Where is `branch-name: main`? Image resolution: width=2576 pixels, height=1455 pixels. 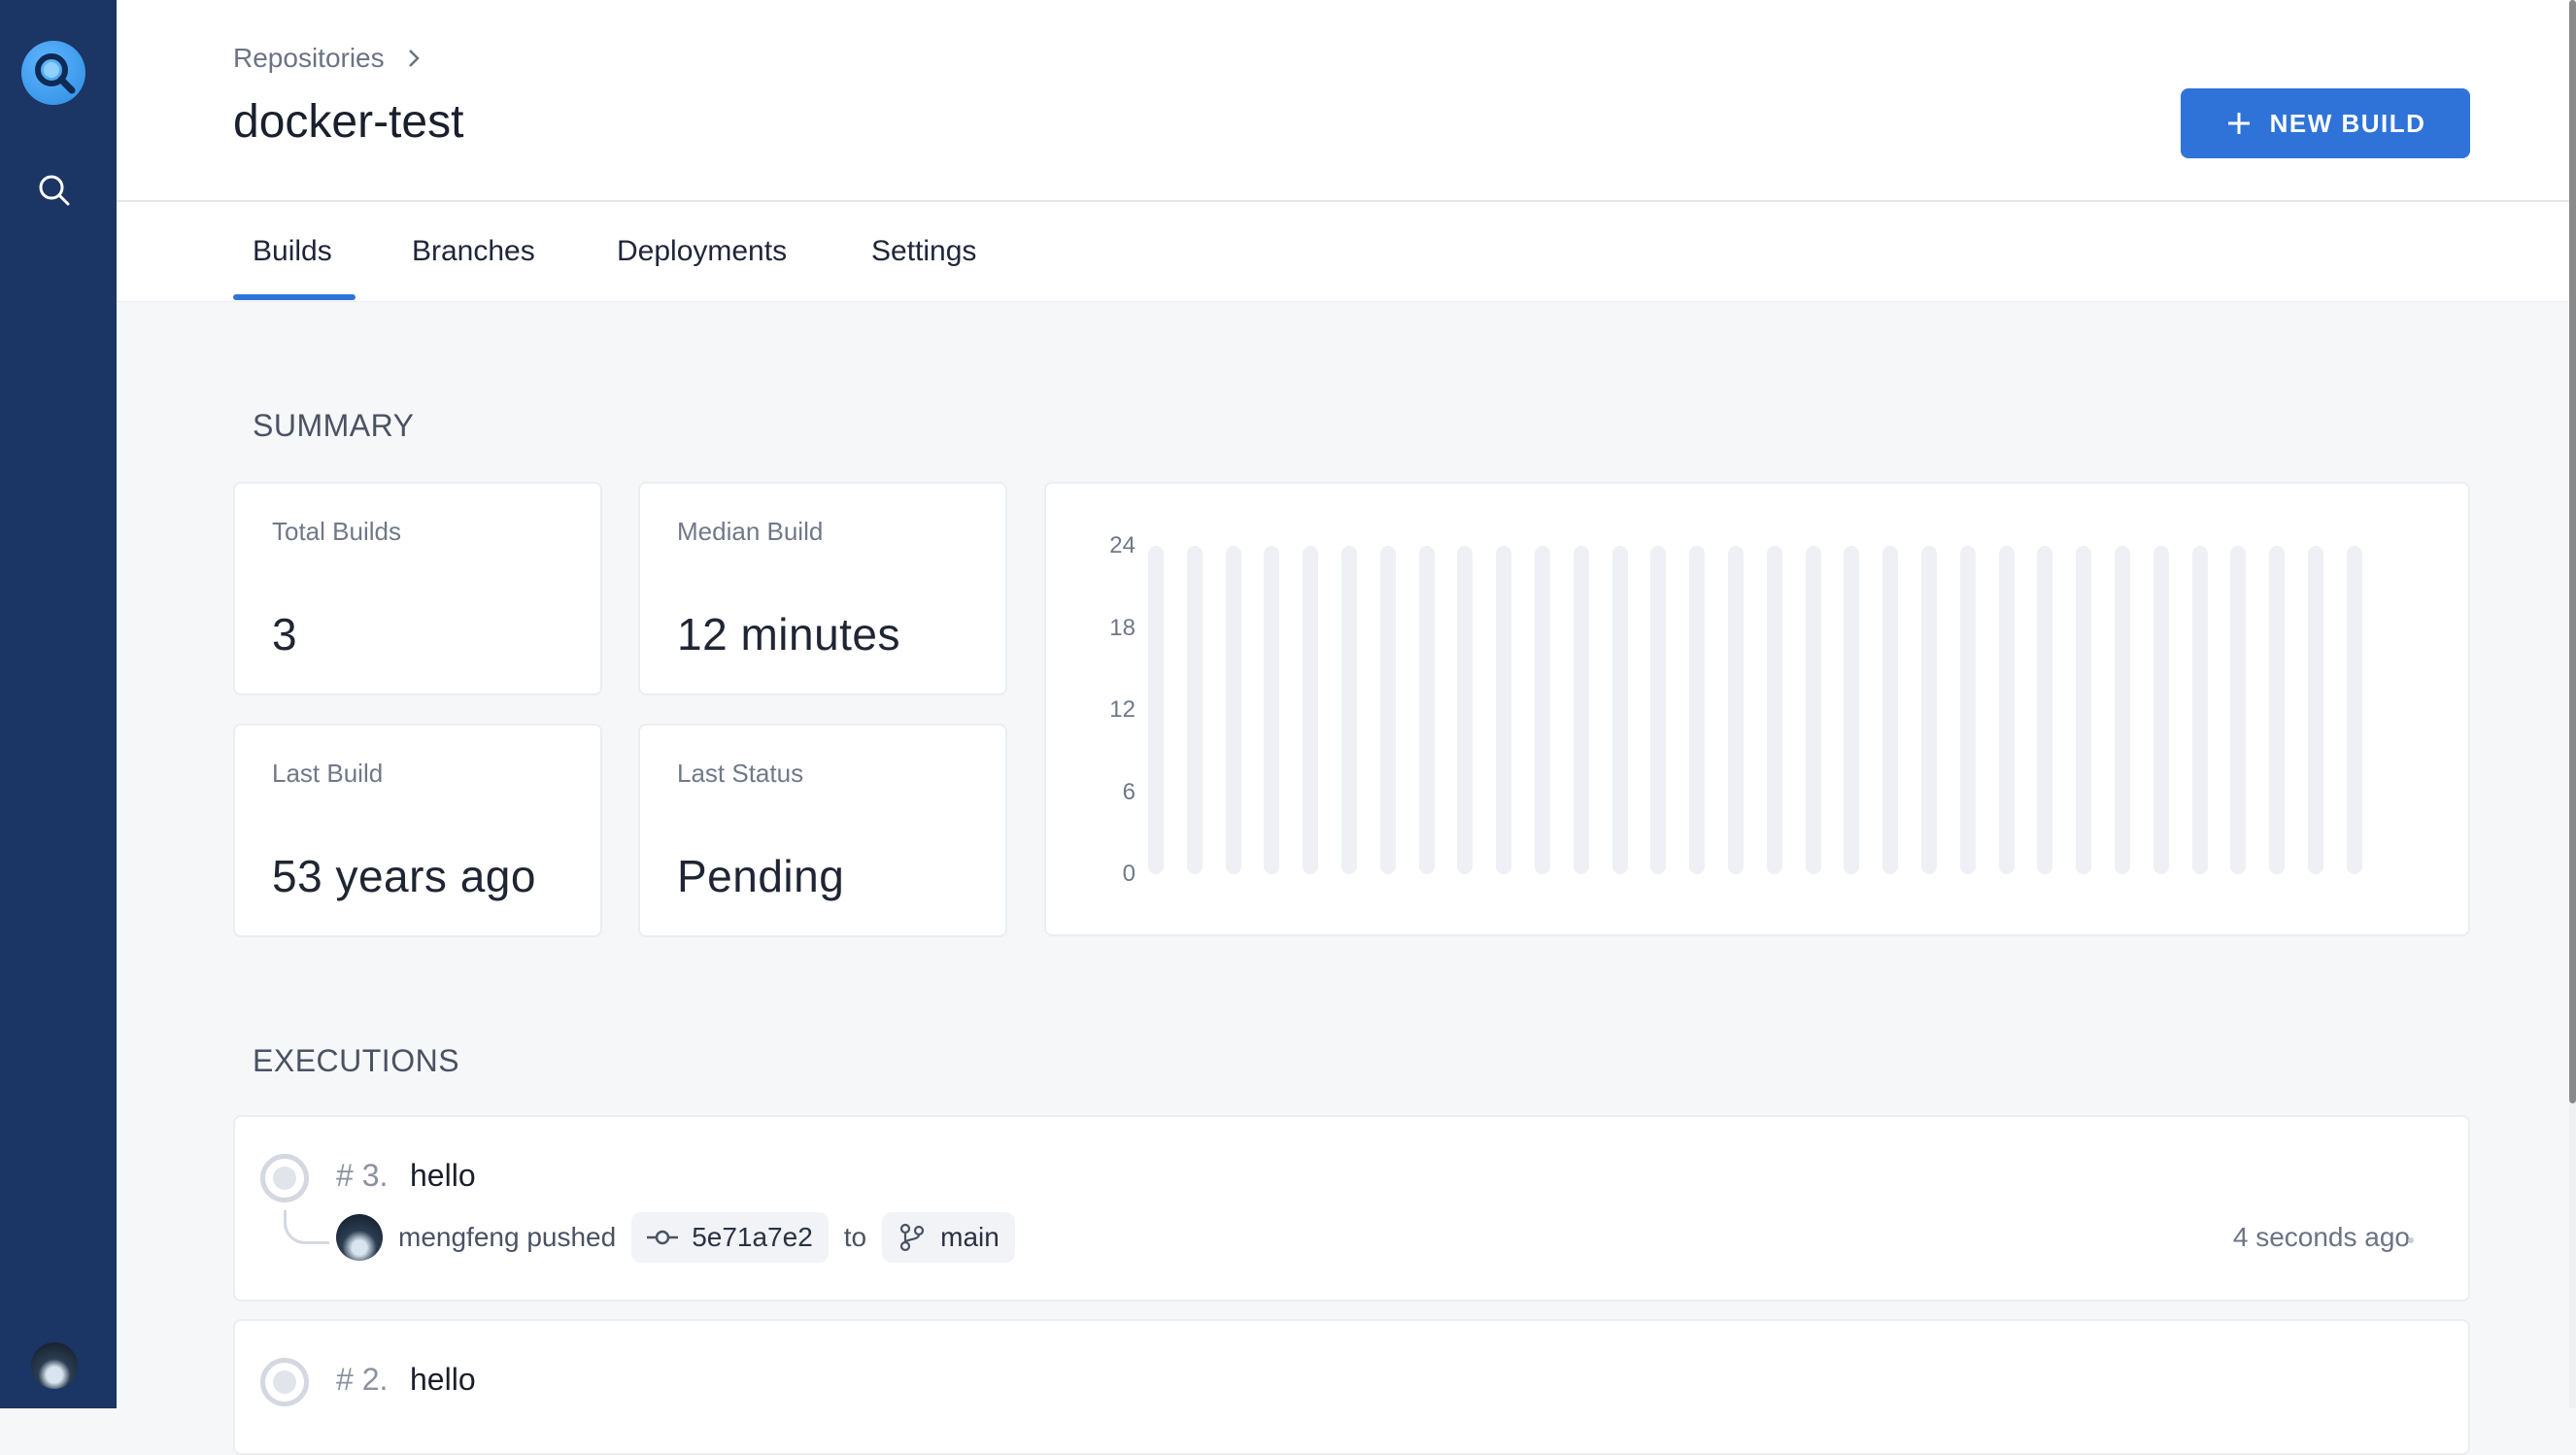 branch-name: main is located at coordinates (970, 1237).